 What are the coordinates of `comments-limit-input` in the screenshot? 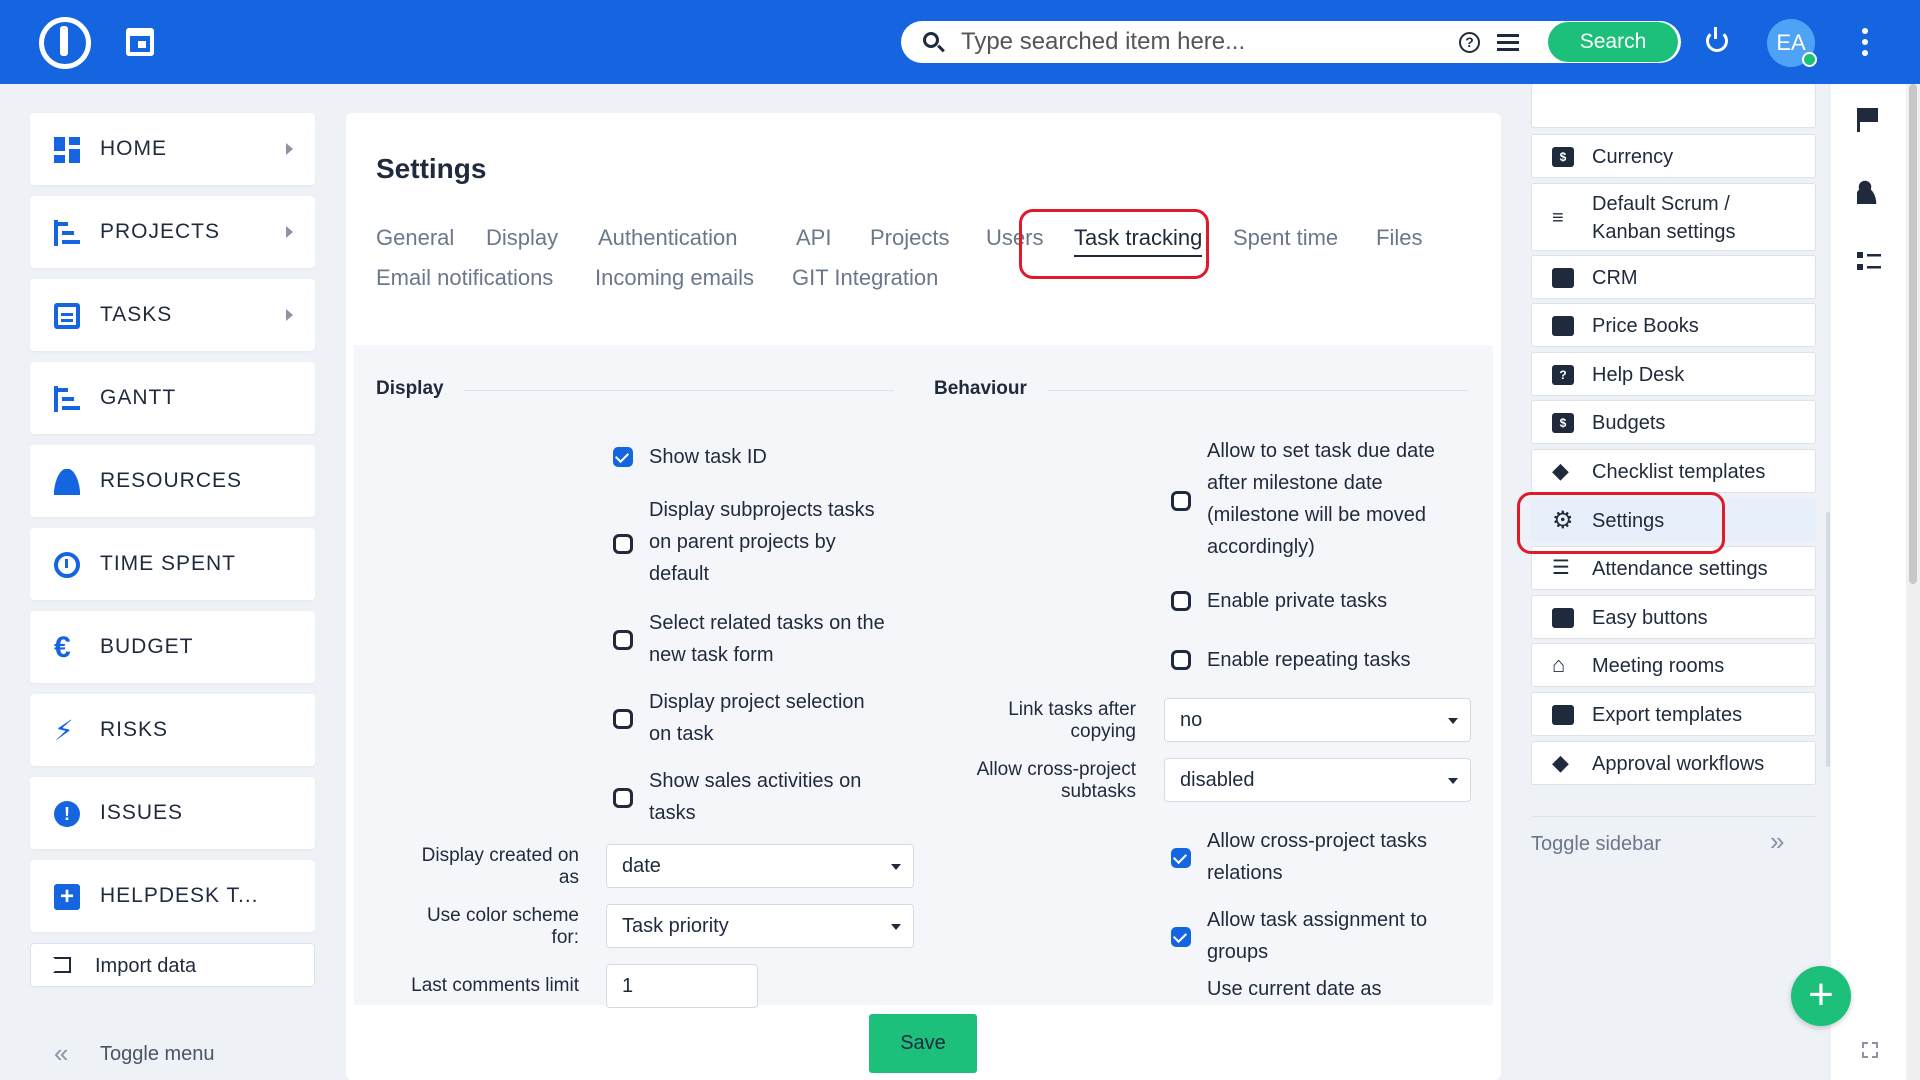 It's located at (682, 986).